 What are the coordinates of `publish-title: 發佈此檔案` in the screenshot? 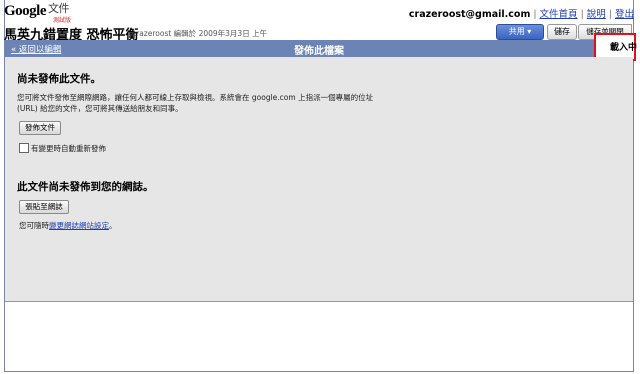 It's located at (319, 51).